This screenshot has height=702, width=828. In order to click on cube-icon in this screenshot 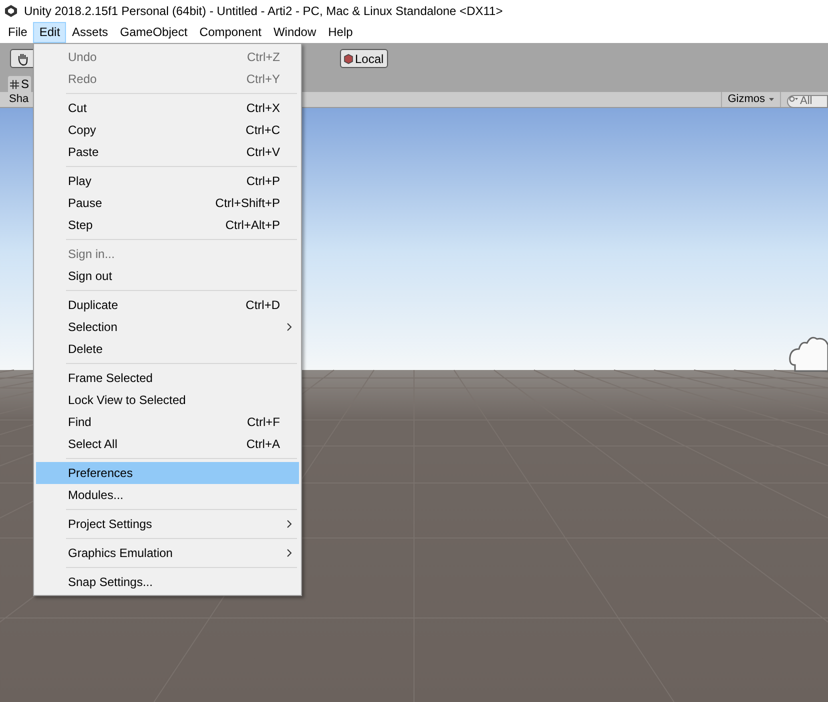, I will do `click(348, 59)`.